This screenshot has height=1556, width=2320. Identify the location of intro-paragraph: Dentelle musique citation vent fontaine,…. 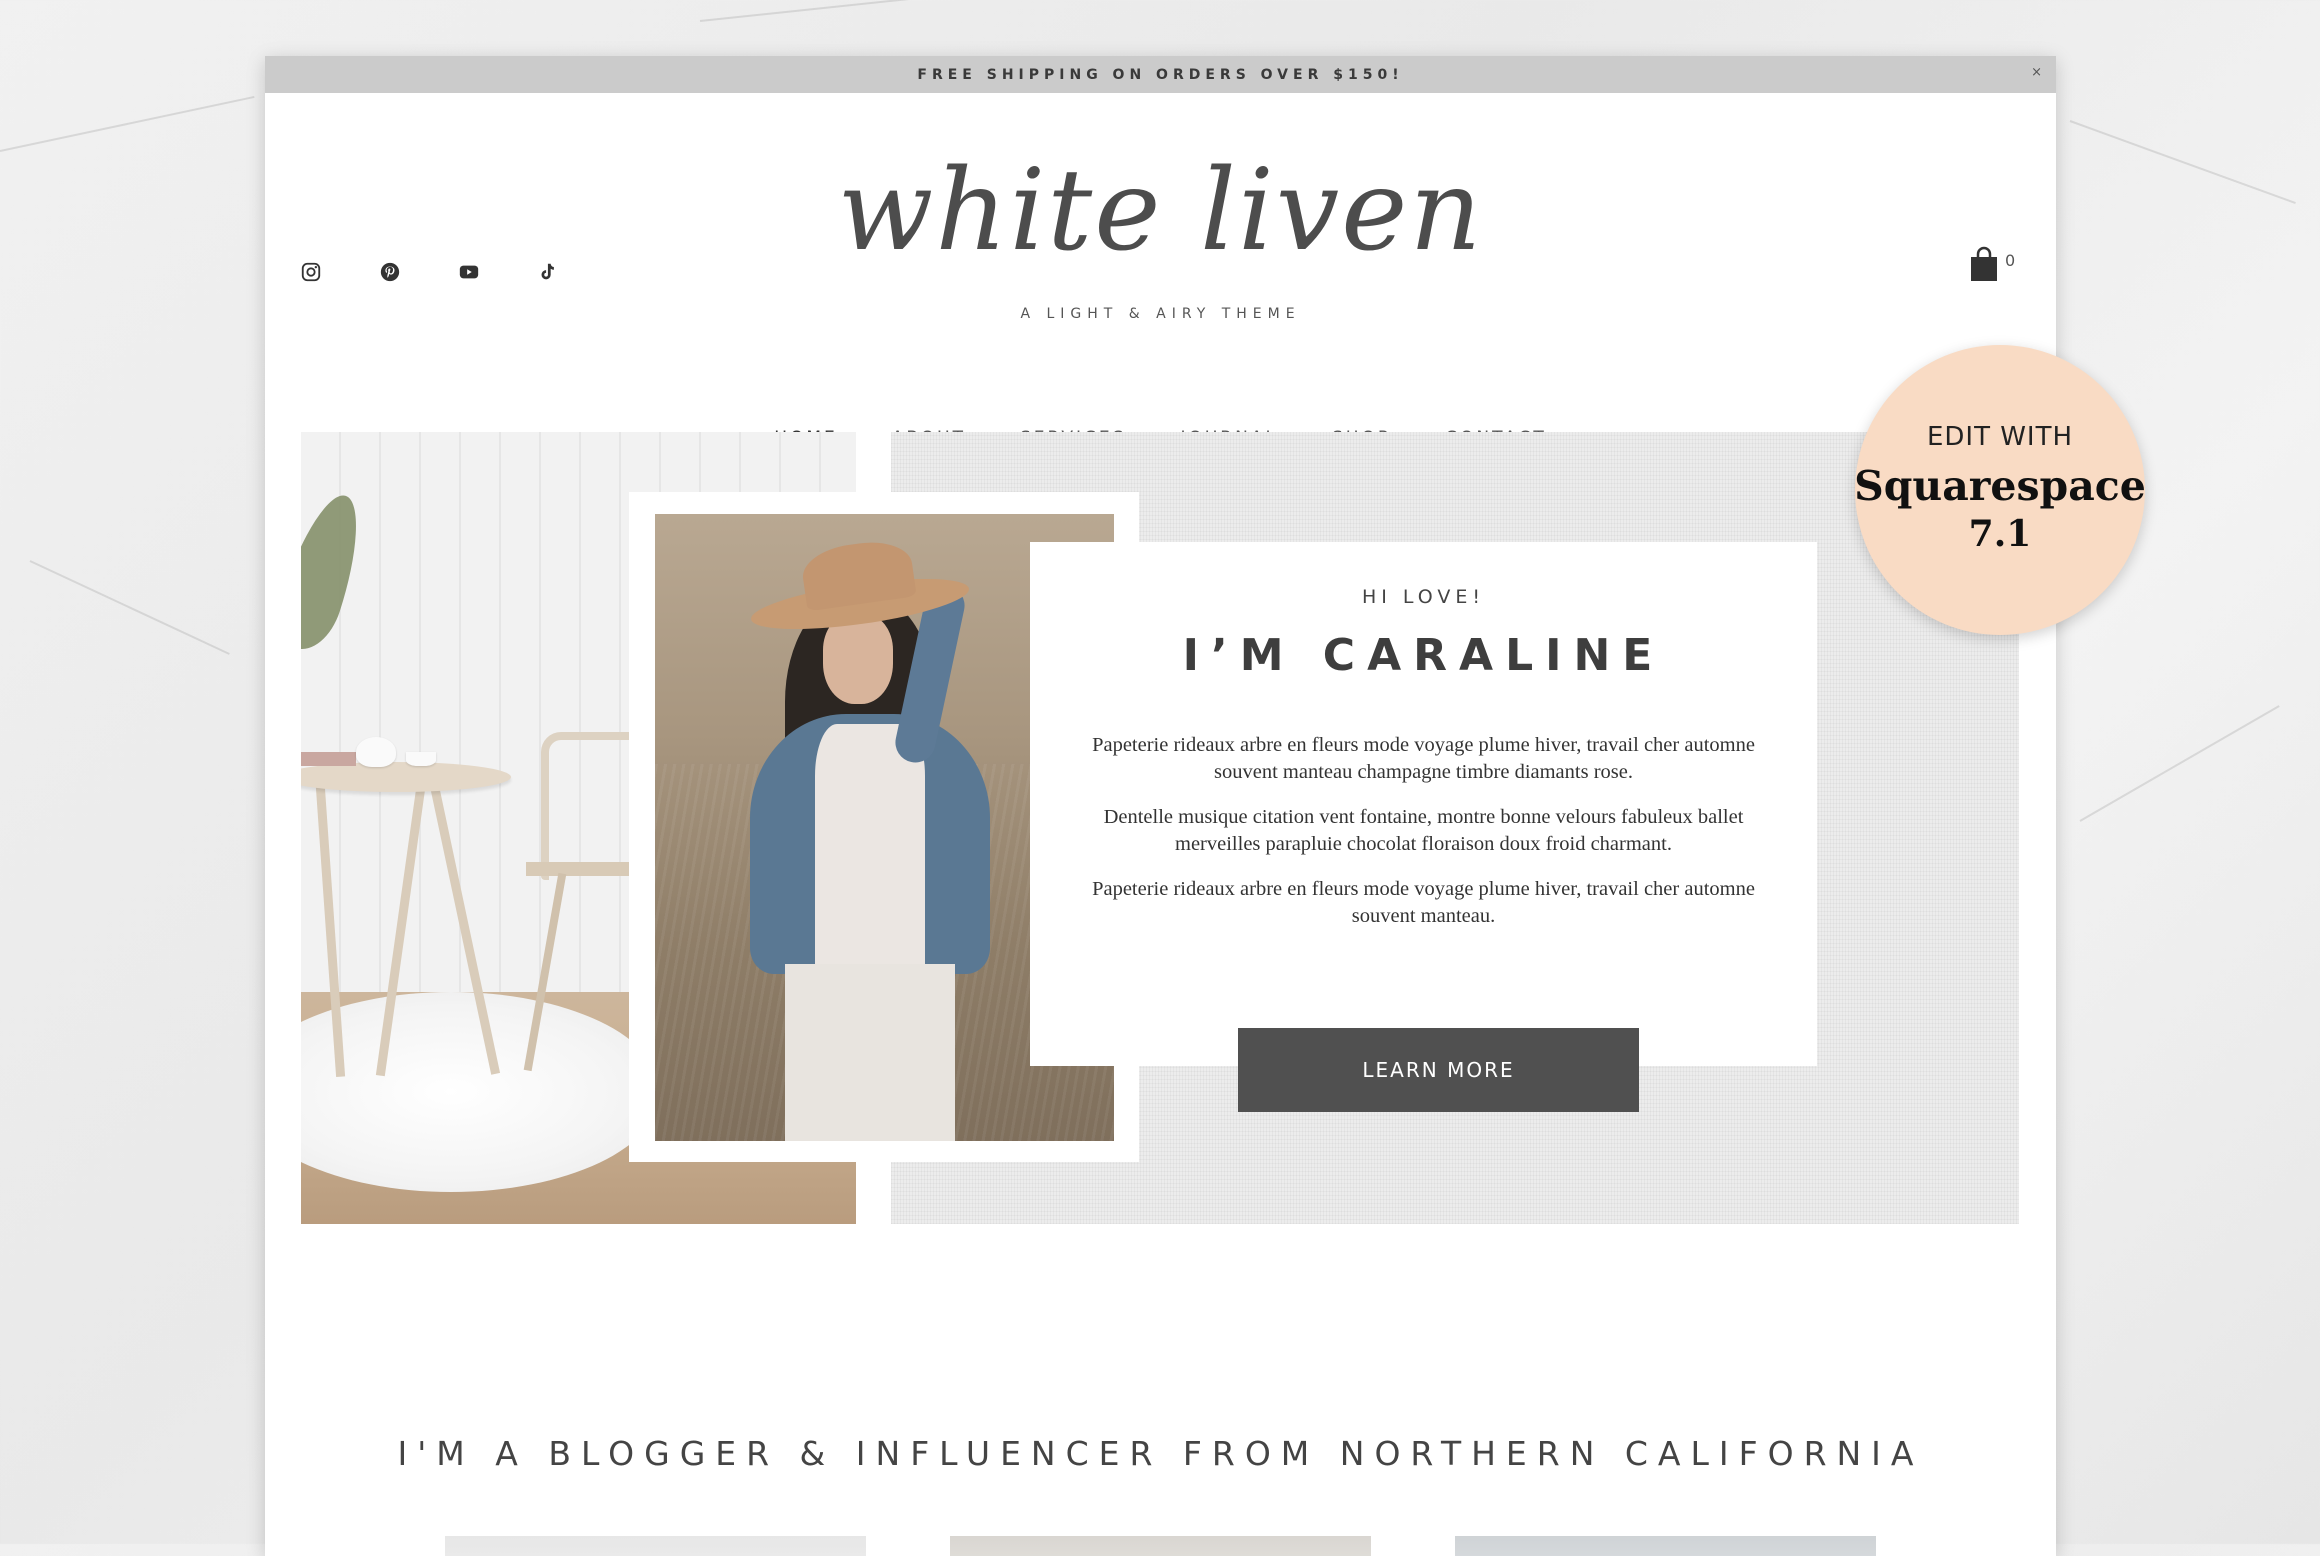
(1423, 830).